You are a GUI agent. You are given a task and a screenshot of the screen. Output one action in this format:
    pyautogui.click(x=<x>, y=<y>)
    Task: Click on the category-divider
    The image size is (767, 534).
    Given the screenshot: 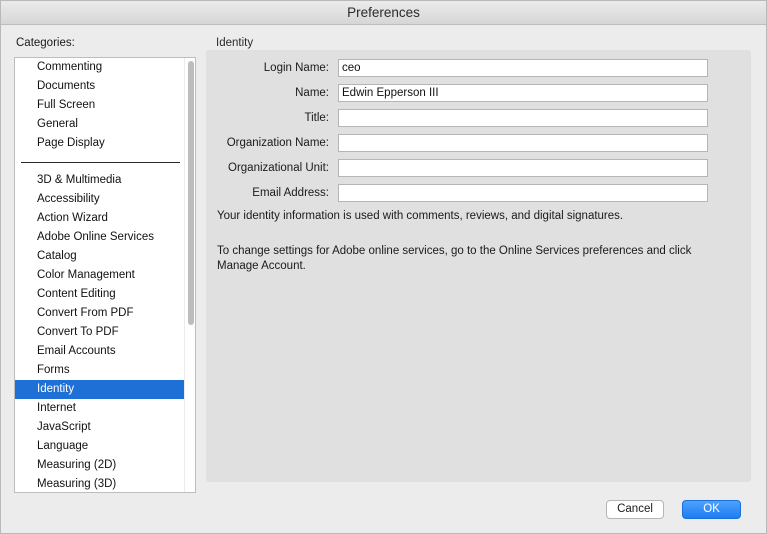 What is the action you would take?
    pyautogui.click(x=100, y=162)
    